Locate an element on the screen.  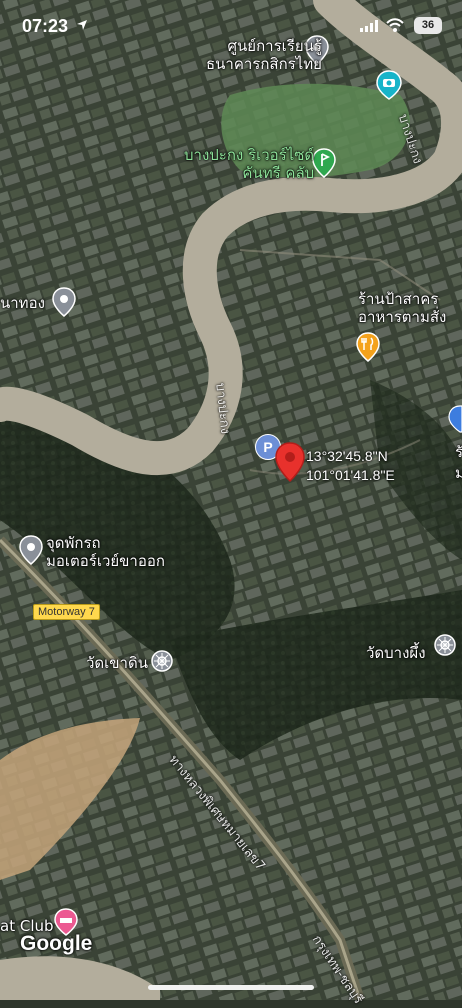
info-icon is located at coordinates (455, 419).